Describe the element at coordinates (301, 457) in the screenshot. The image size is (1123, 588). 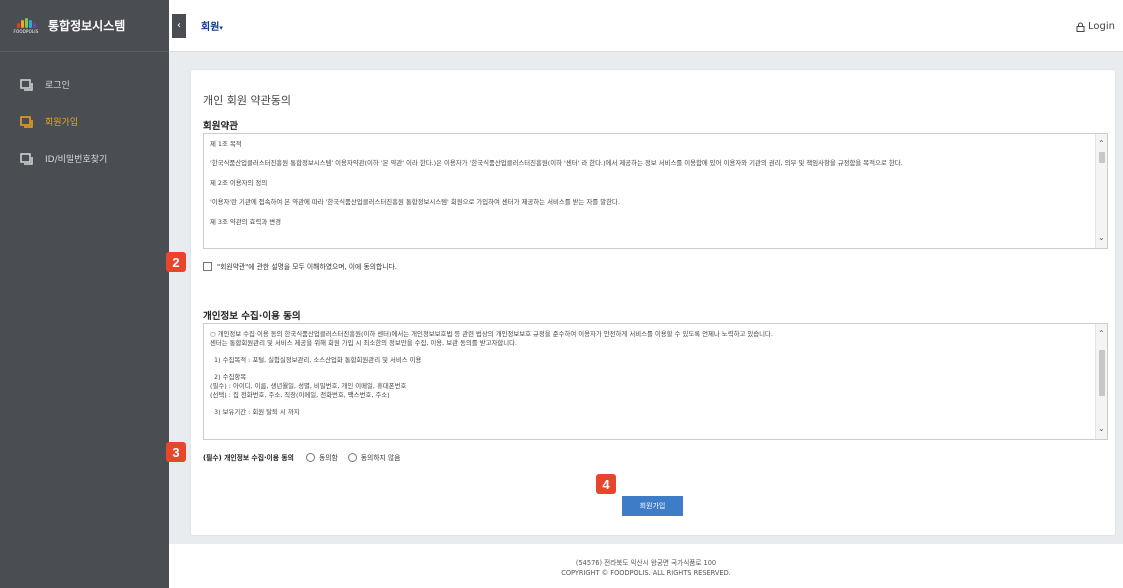
I see `privacy-consent-row: (필수) 개인정보 수집·이용 동의 동의함 동의하지 않음` at that location.